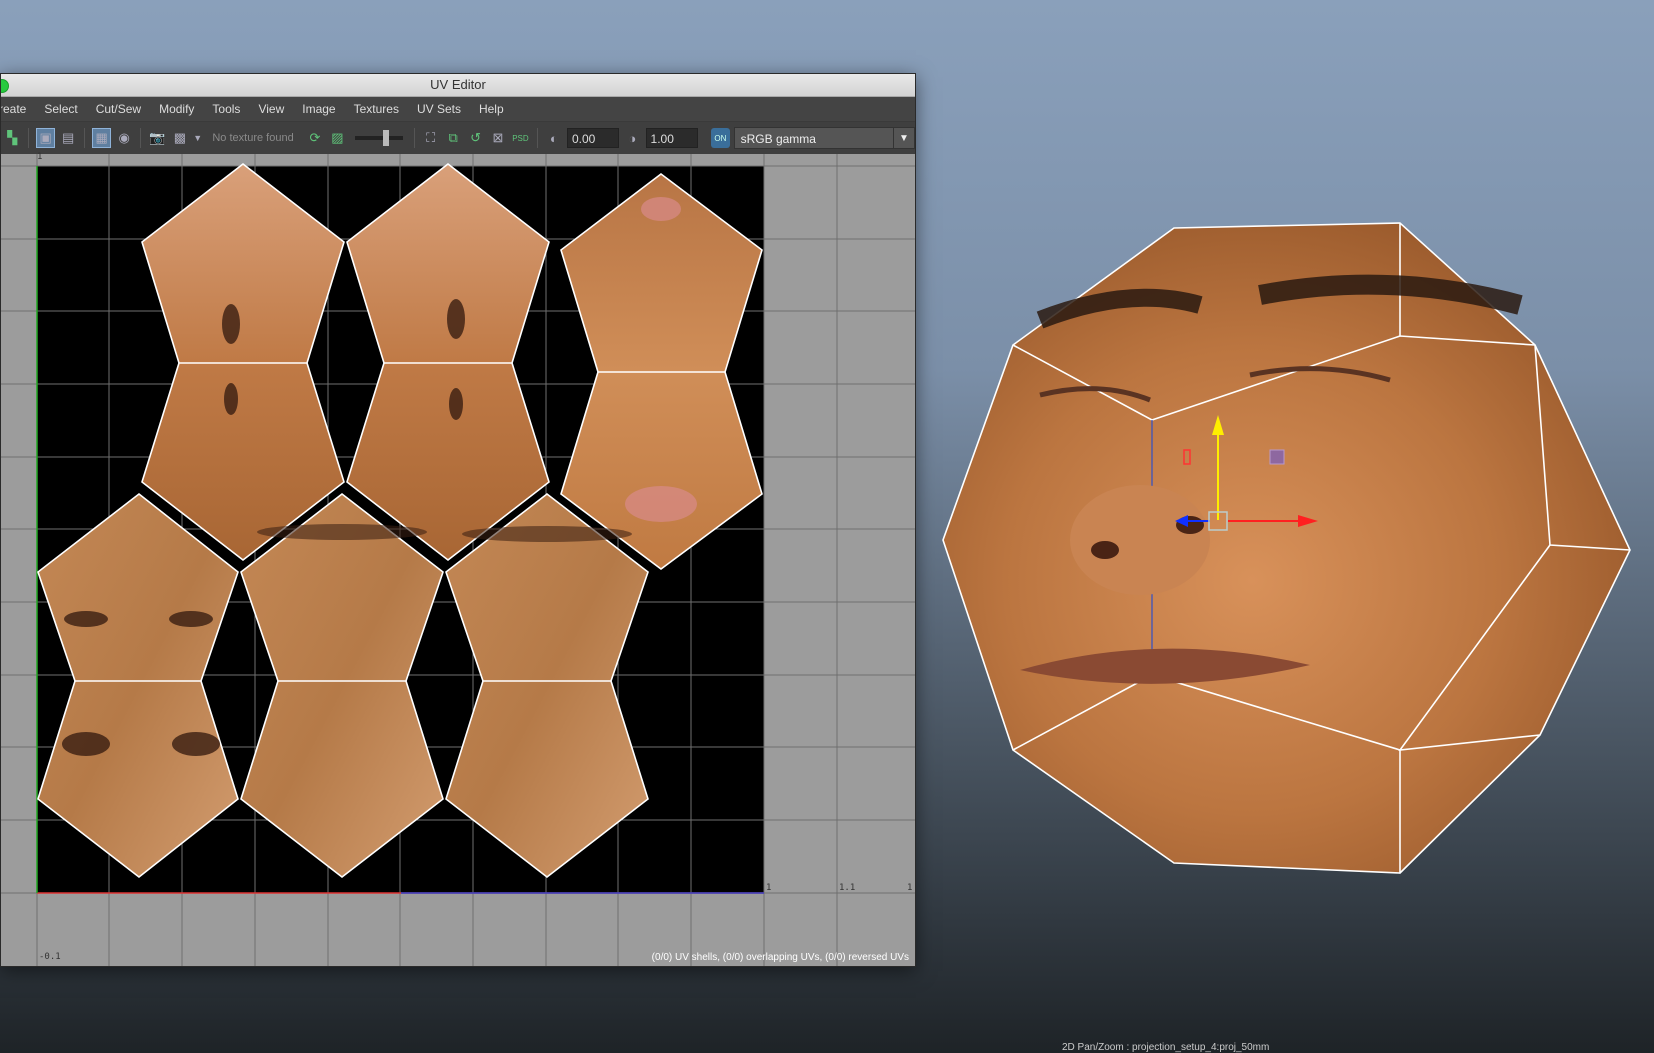 The width and height of the screenshot is (1654, 1053). I want to click on gamma-icon: ◑, so click(632, 138).